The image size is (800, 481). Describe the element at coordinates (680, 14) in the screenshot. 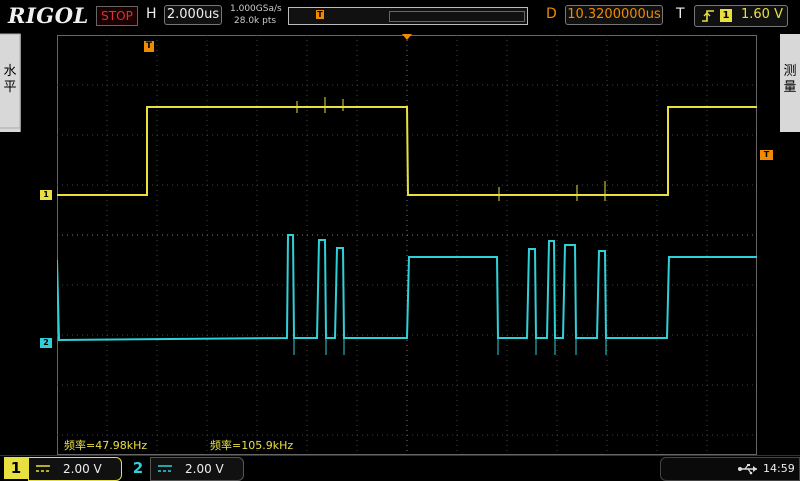

I see `trigger-label: T` at that location.